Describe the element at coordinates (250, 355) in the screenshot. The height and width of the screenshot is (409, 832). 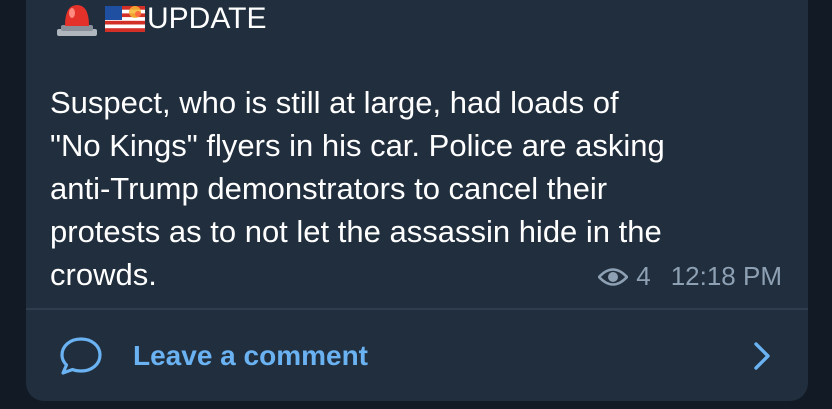
I see `leave-comment-label: Leave a comment` at that location.